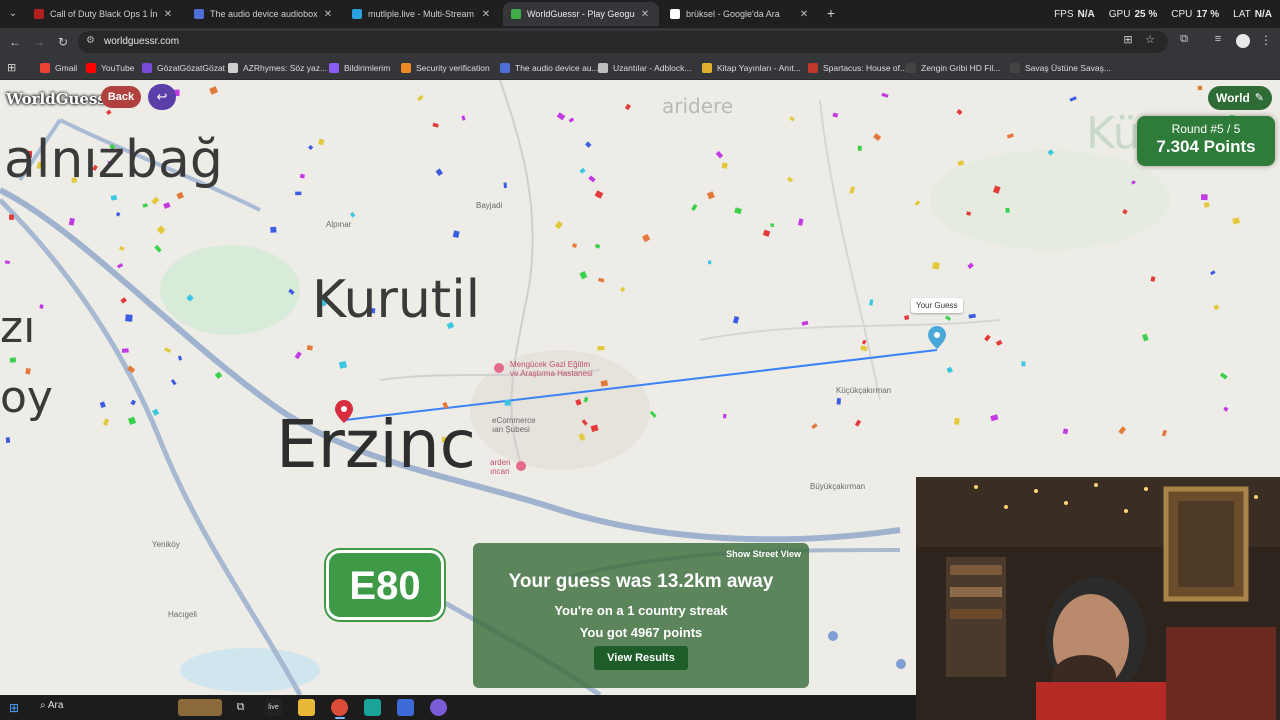  What do you see at coordinates (733, 14) in the screenshot?
I see `tab-title: brüksel - Google'da Ara` at bounding box center [733, 14].